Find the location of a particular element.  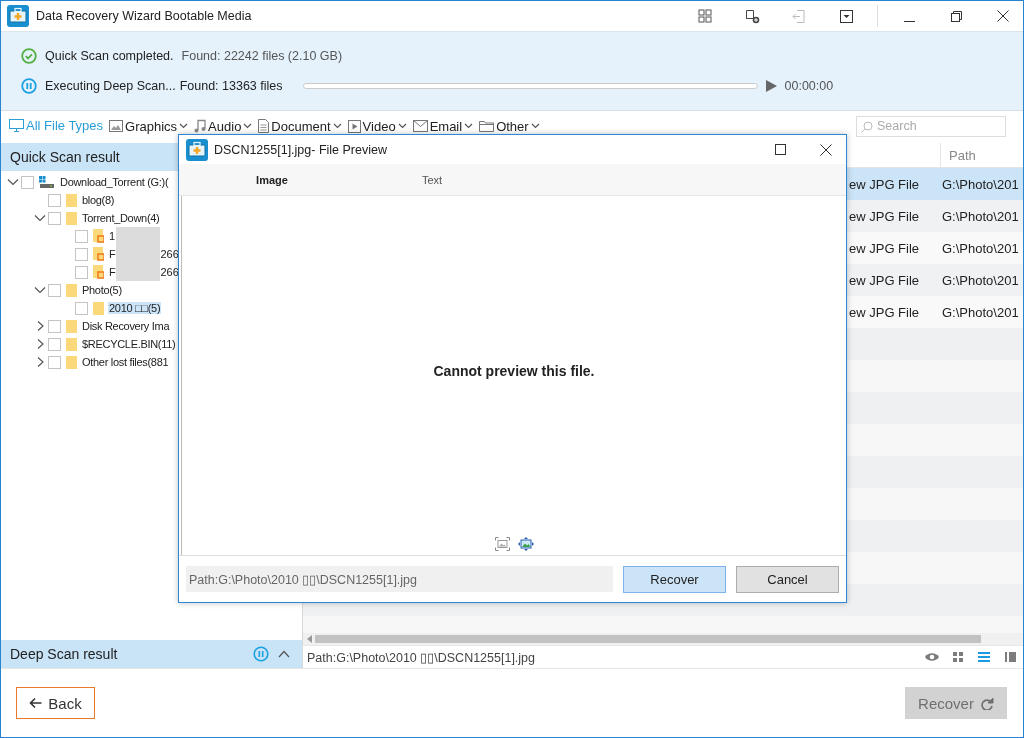

redo-arrow-icon is located at coordinates (986, 703).